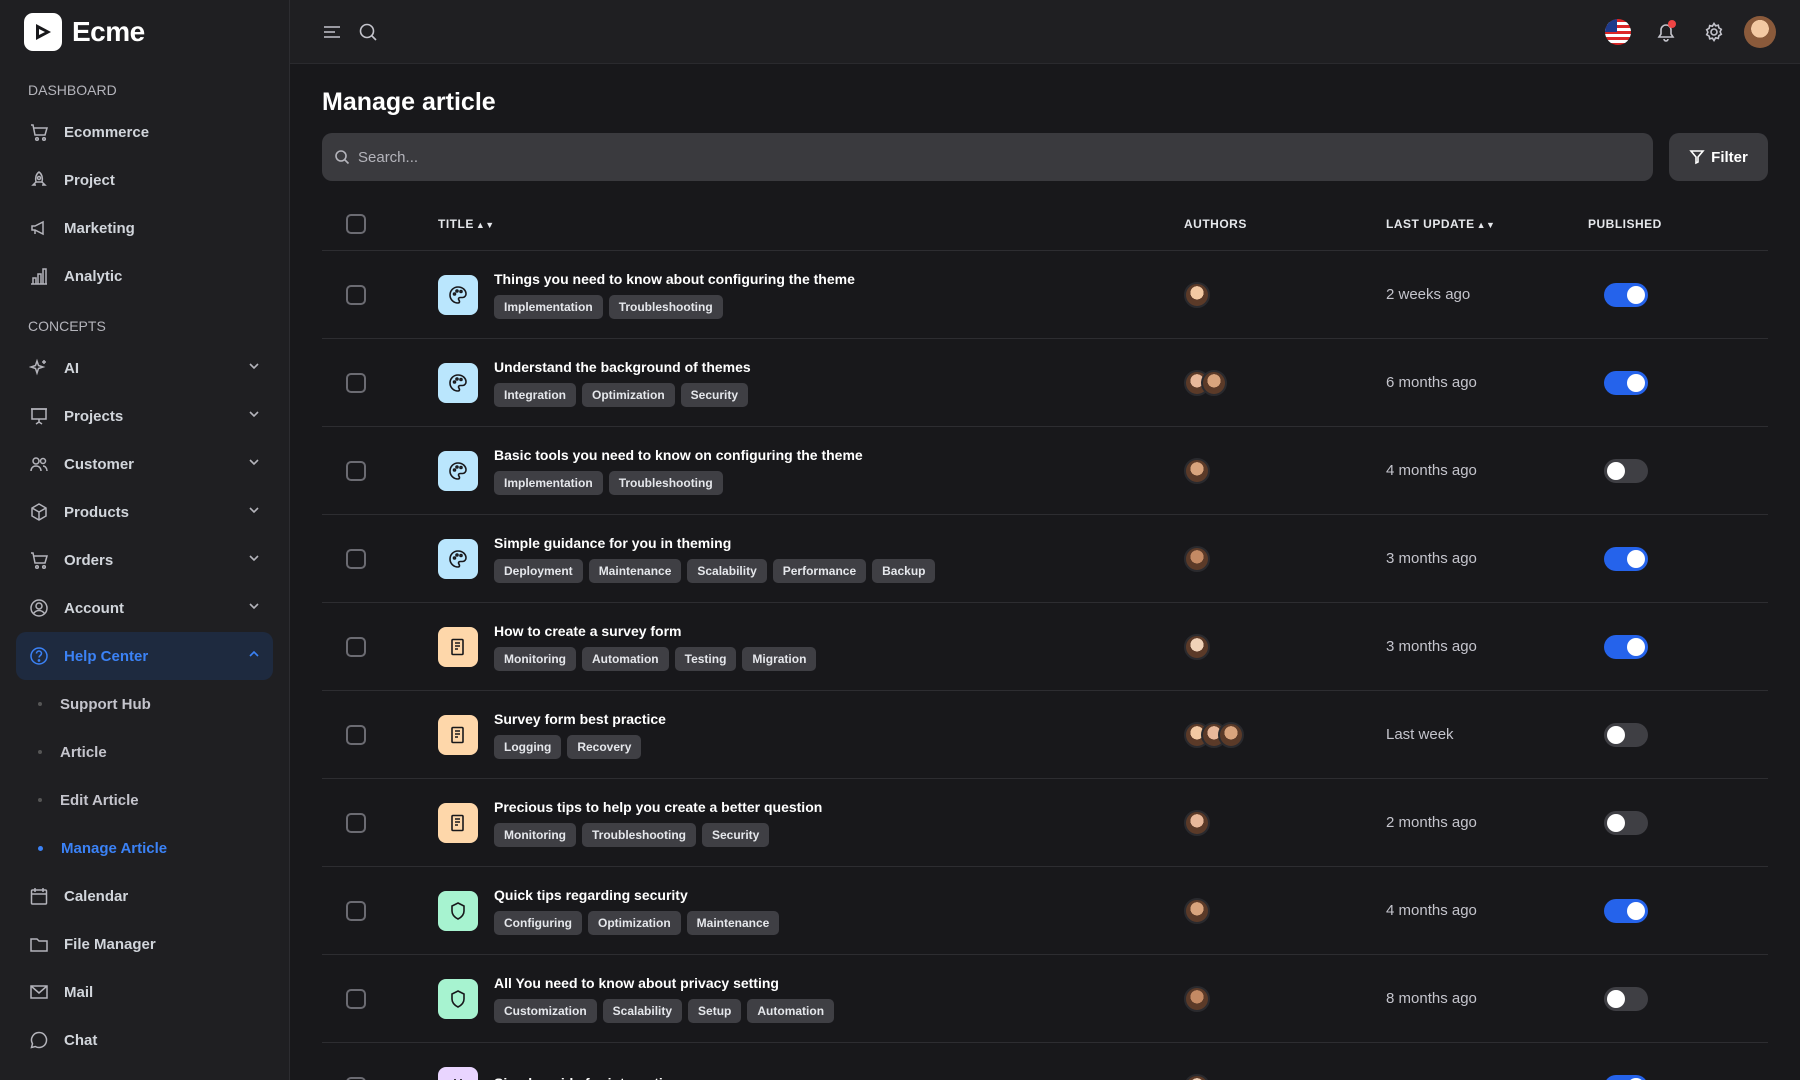  Describe the element at coordinates (1760, 31) in the screenshot. I see `user-avatar` at that location.